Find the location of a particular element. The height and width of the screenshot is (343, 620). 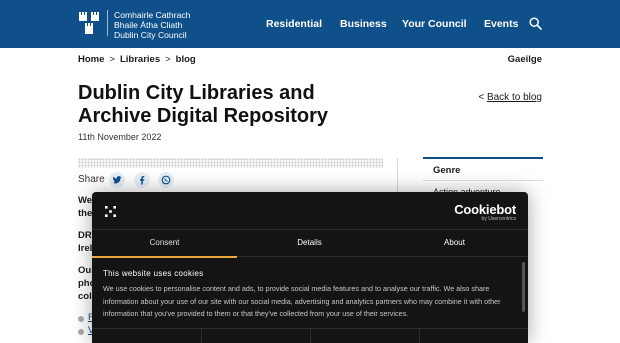

facebook-share-button is located at coordinates (142, 180).